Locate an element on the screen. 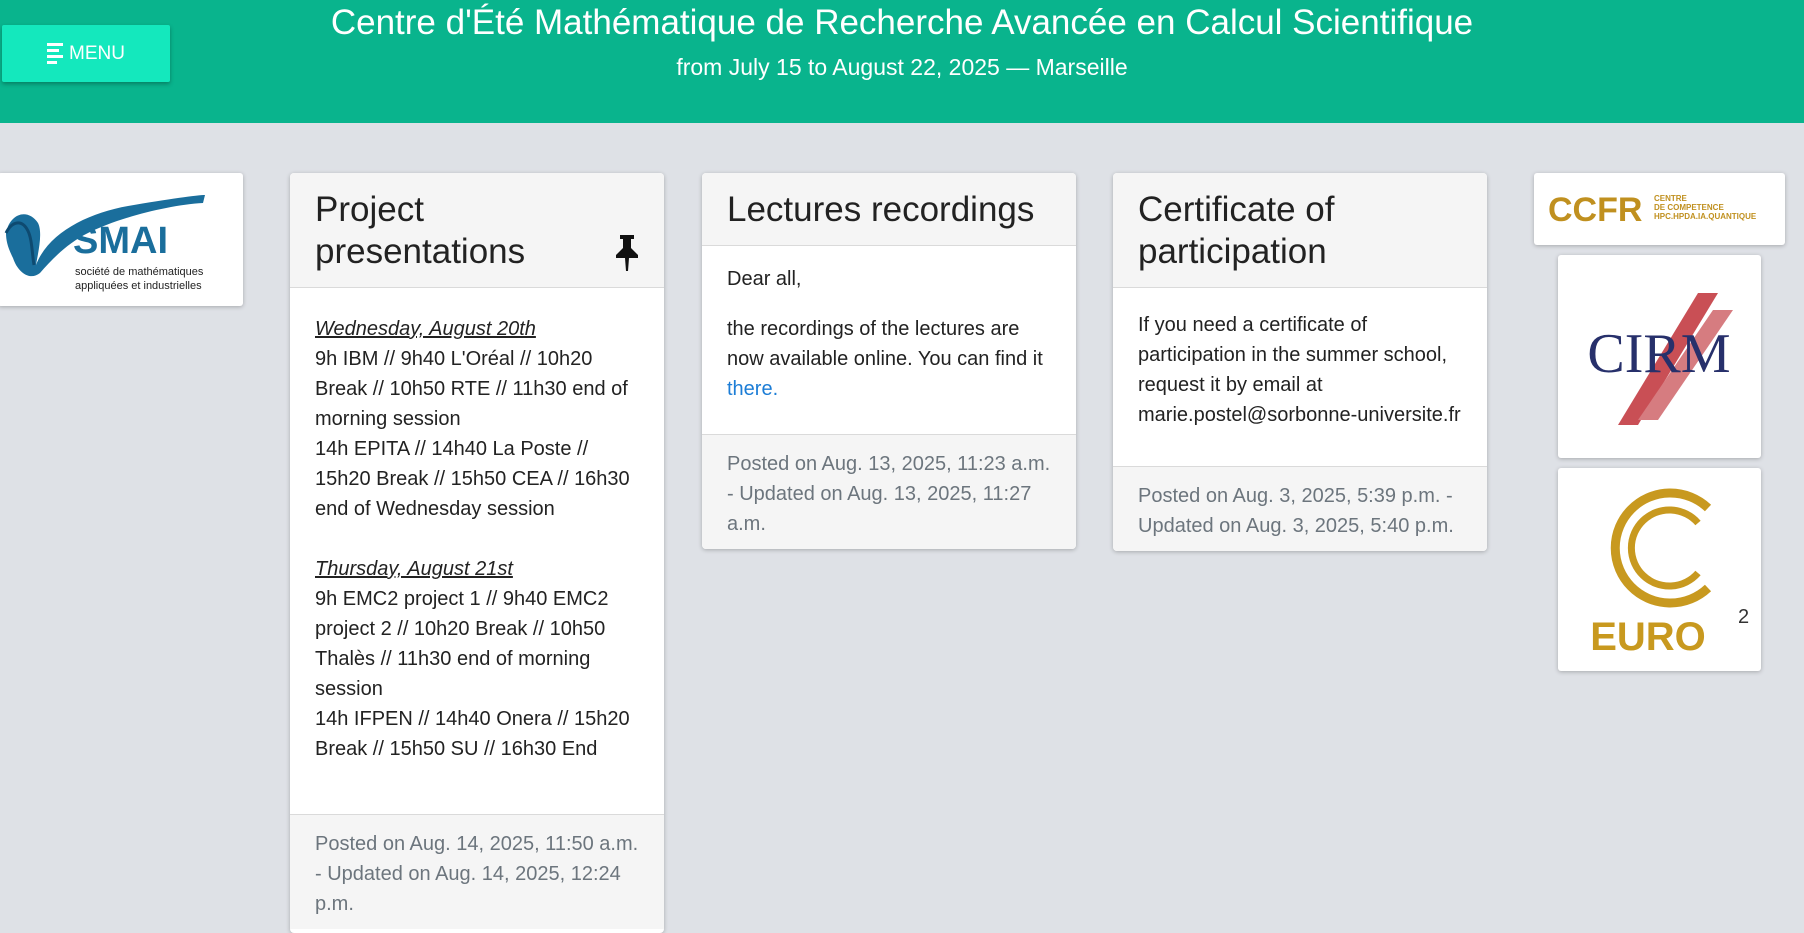  svg-text: CENTRE is located at coordinates (1671, 198).